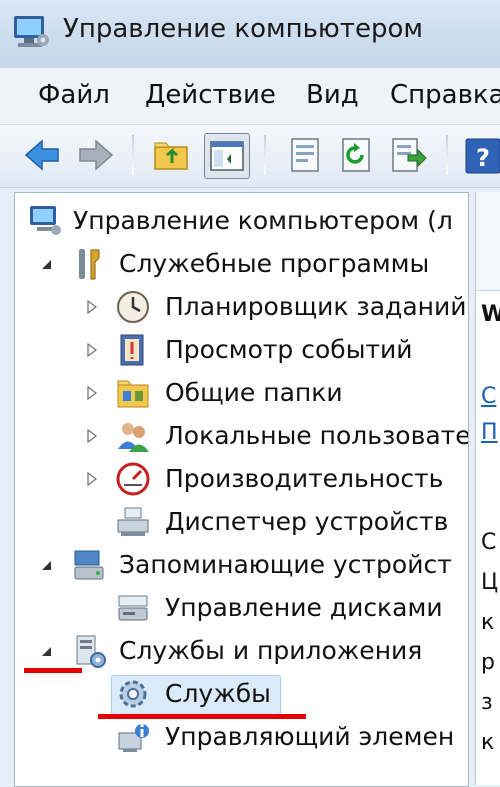 This screenshot has height=787, width=500. Describe the element at coordinates (133, 307) in the screenshot. I see `clock-icon` at that location.